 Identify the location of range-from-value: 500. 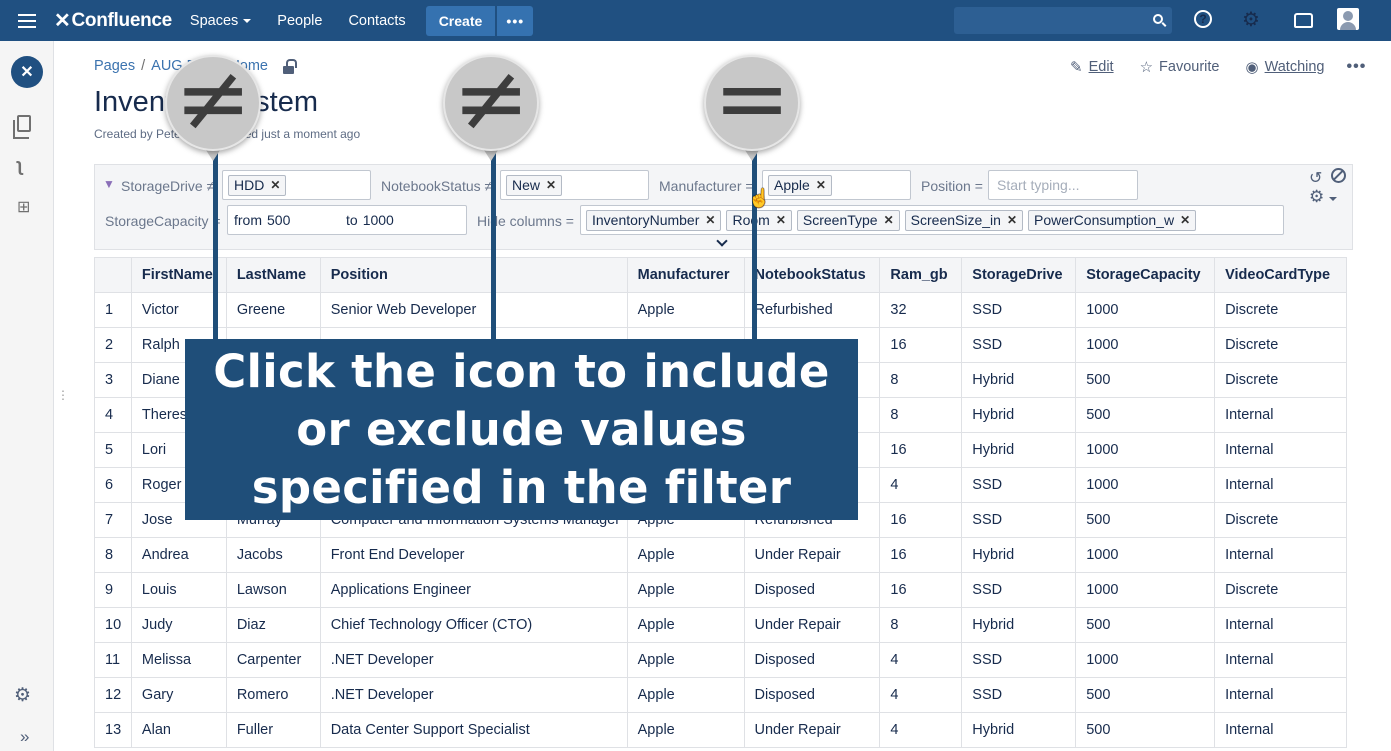
(304, 220).